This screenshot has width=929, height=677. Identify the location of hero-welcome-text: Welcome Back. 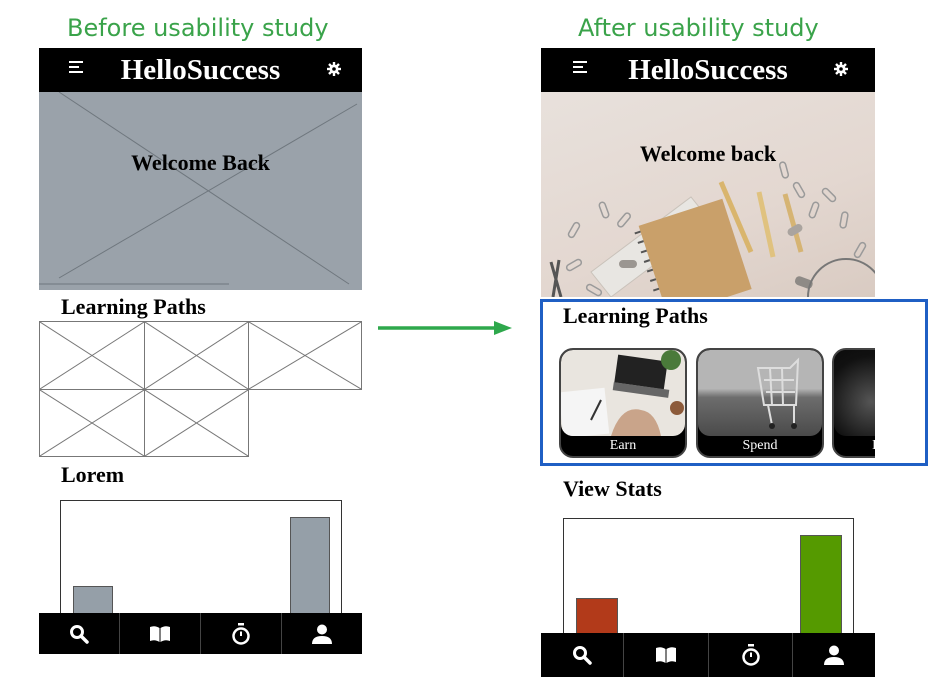
(200, 162).